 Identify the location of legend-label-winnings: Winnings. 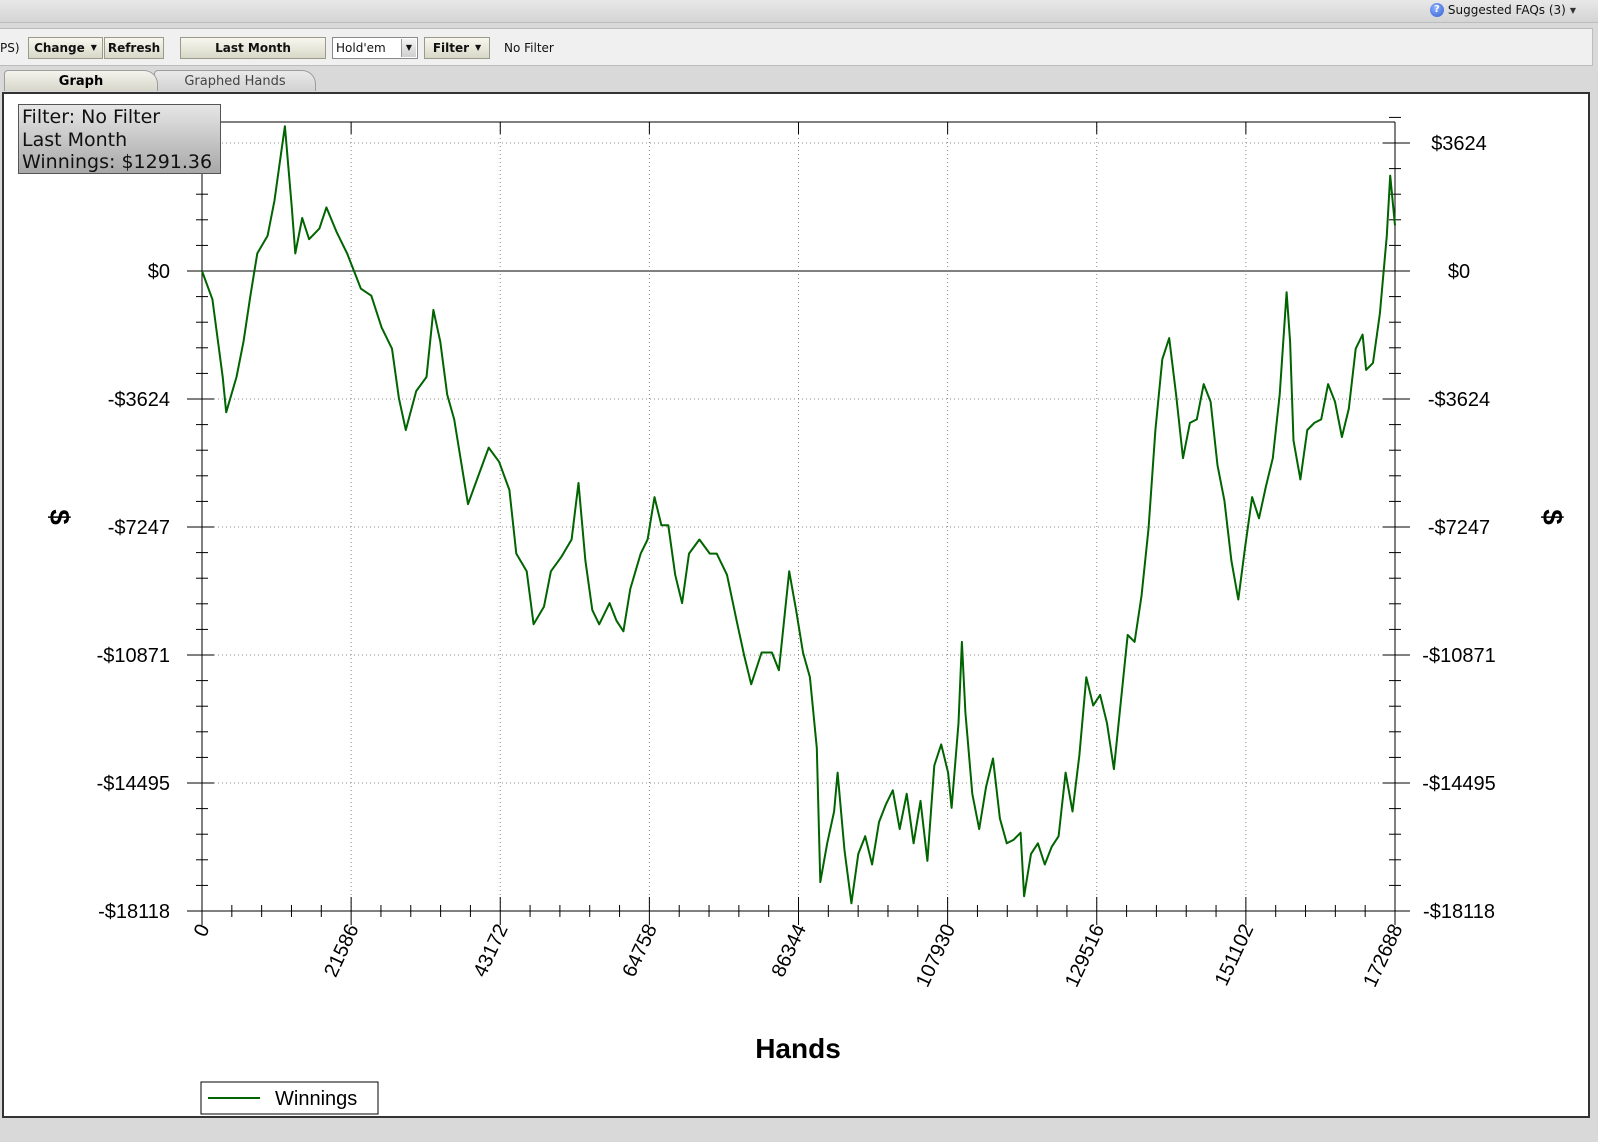
(316, 1099).